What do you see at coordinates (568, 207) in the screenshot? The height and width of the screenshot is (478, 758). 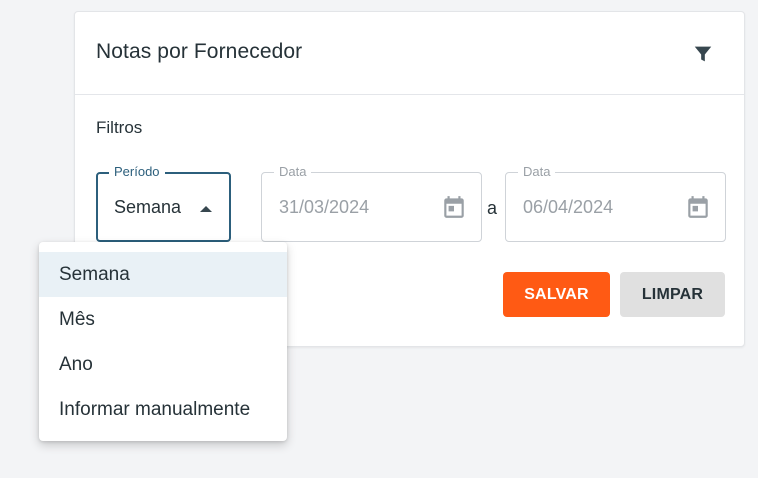 I see `end-date-value: 06/04/2024` at bounding box center [568, 207].